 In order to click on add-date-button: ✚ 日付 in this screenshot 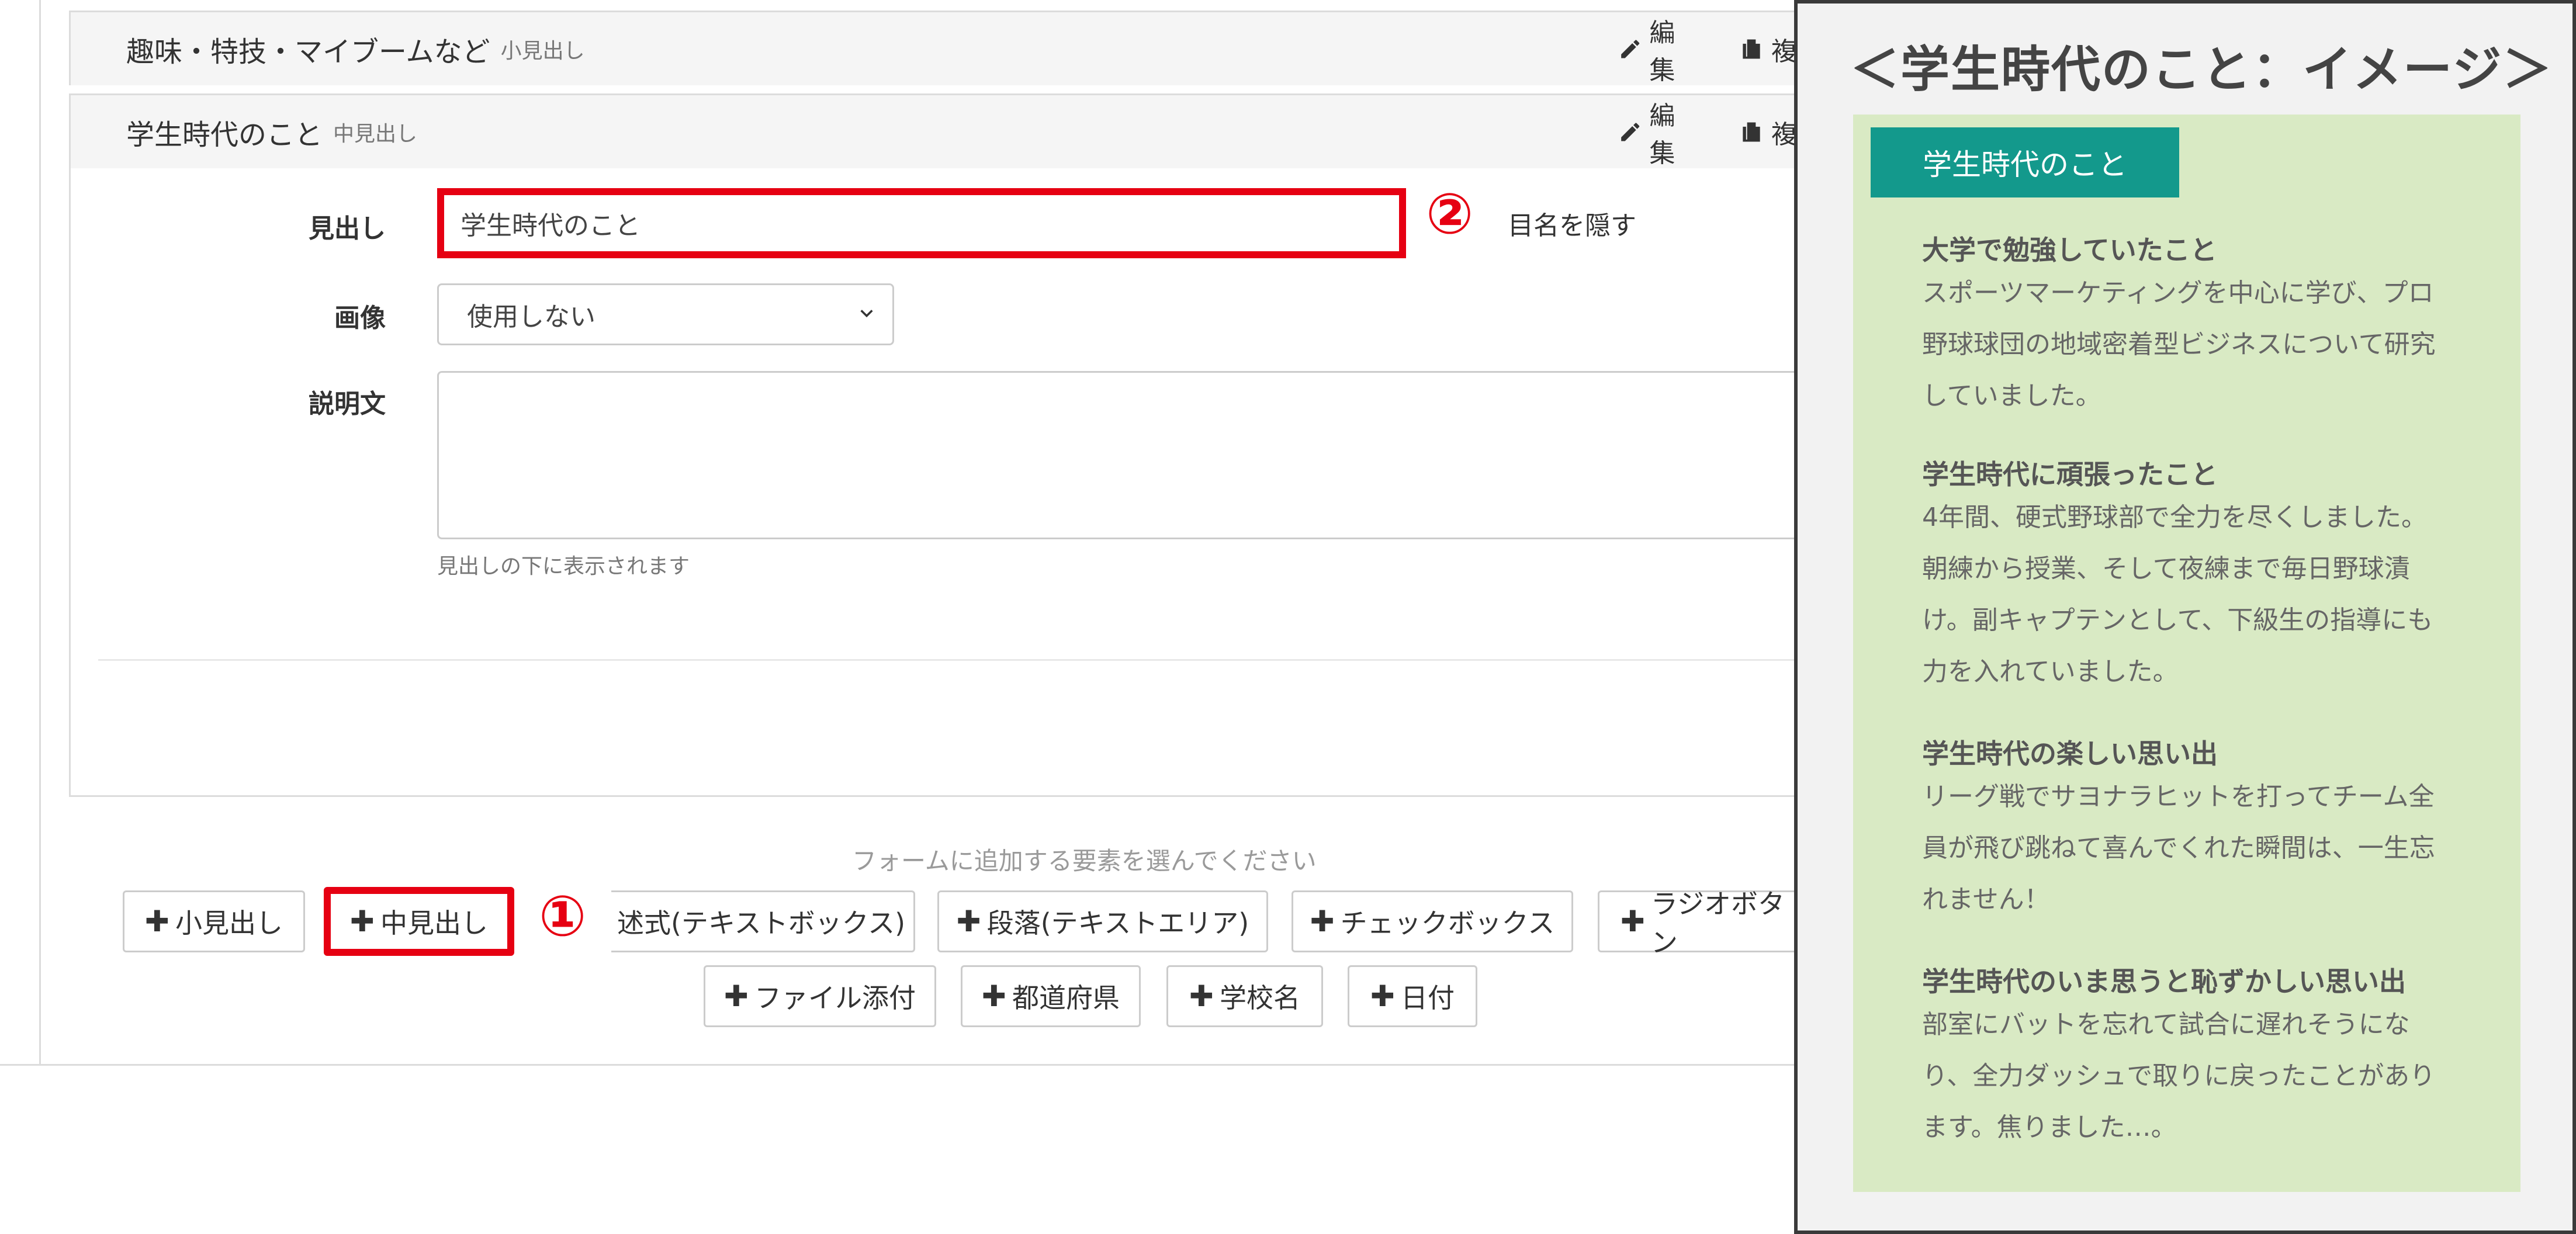, I will do `click(1413, 996)`.